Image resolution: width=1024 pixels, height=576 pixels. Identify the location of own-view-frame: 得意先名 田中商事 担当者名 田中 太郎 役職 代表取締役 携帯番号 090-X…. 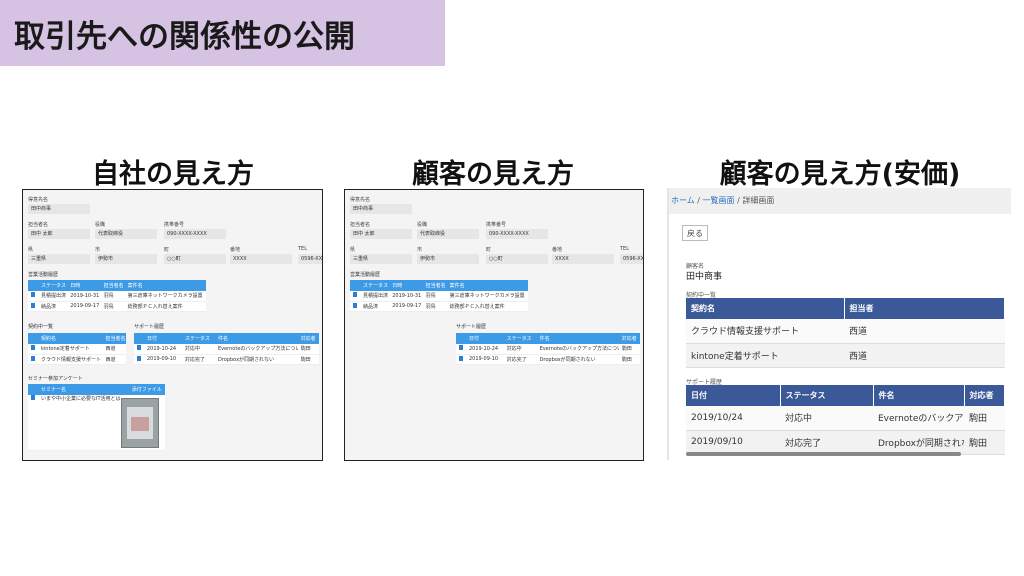
(172, 325).